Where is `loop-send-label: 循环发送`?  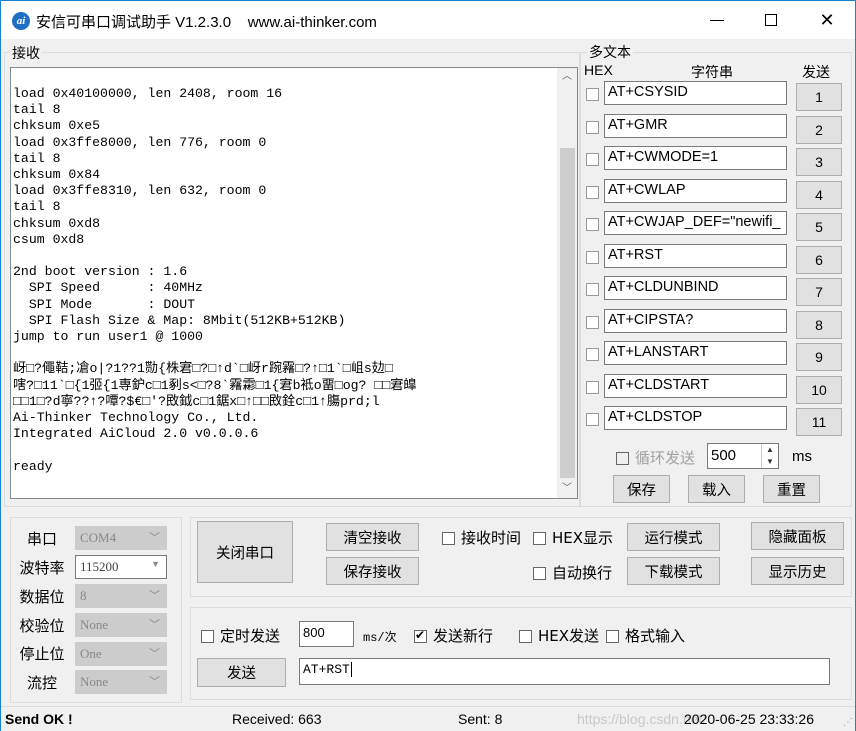
loop-send-label: 循环发送 is located at coordinates (665, 458).